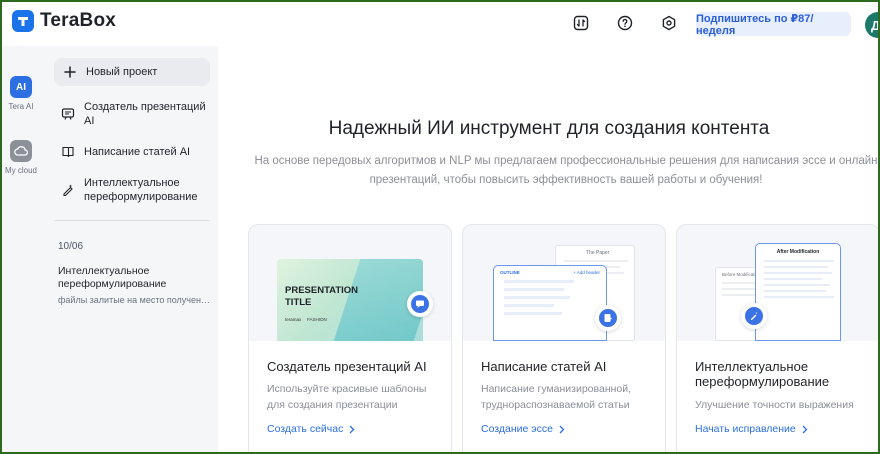  I want to click on sidebar-item-label: Написание статей AI, so click(137, 152).